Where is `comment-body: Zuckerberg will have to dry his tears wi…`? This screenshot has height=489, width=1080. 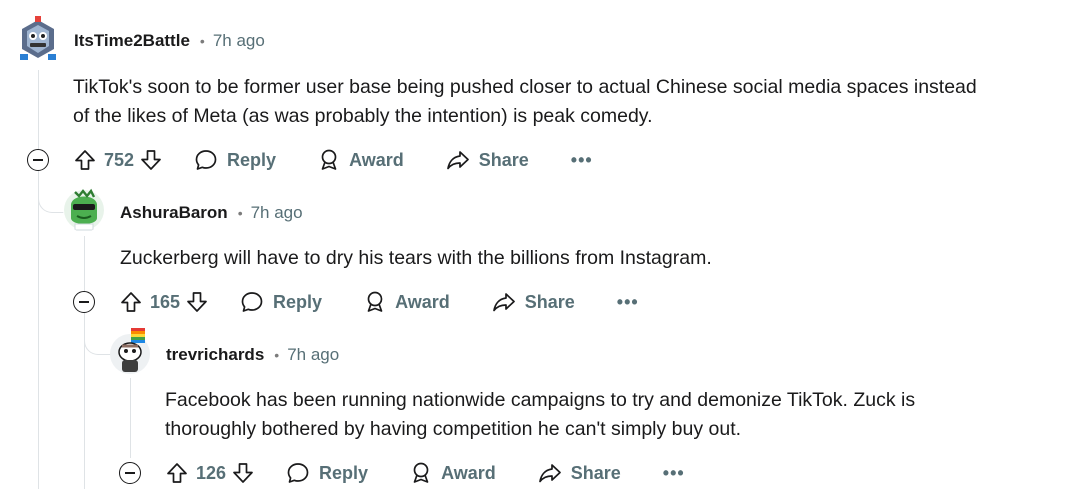 comment-body: Zuckerberg will have to dry his tears wi… is located at coordinates (590, 258).